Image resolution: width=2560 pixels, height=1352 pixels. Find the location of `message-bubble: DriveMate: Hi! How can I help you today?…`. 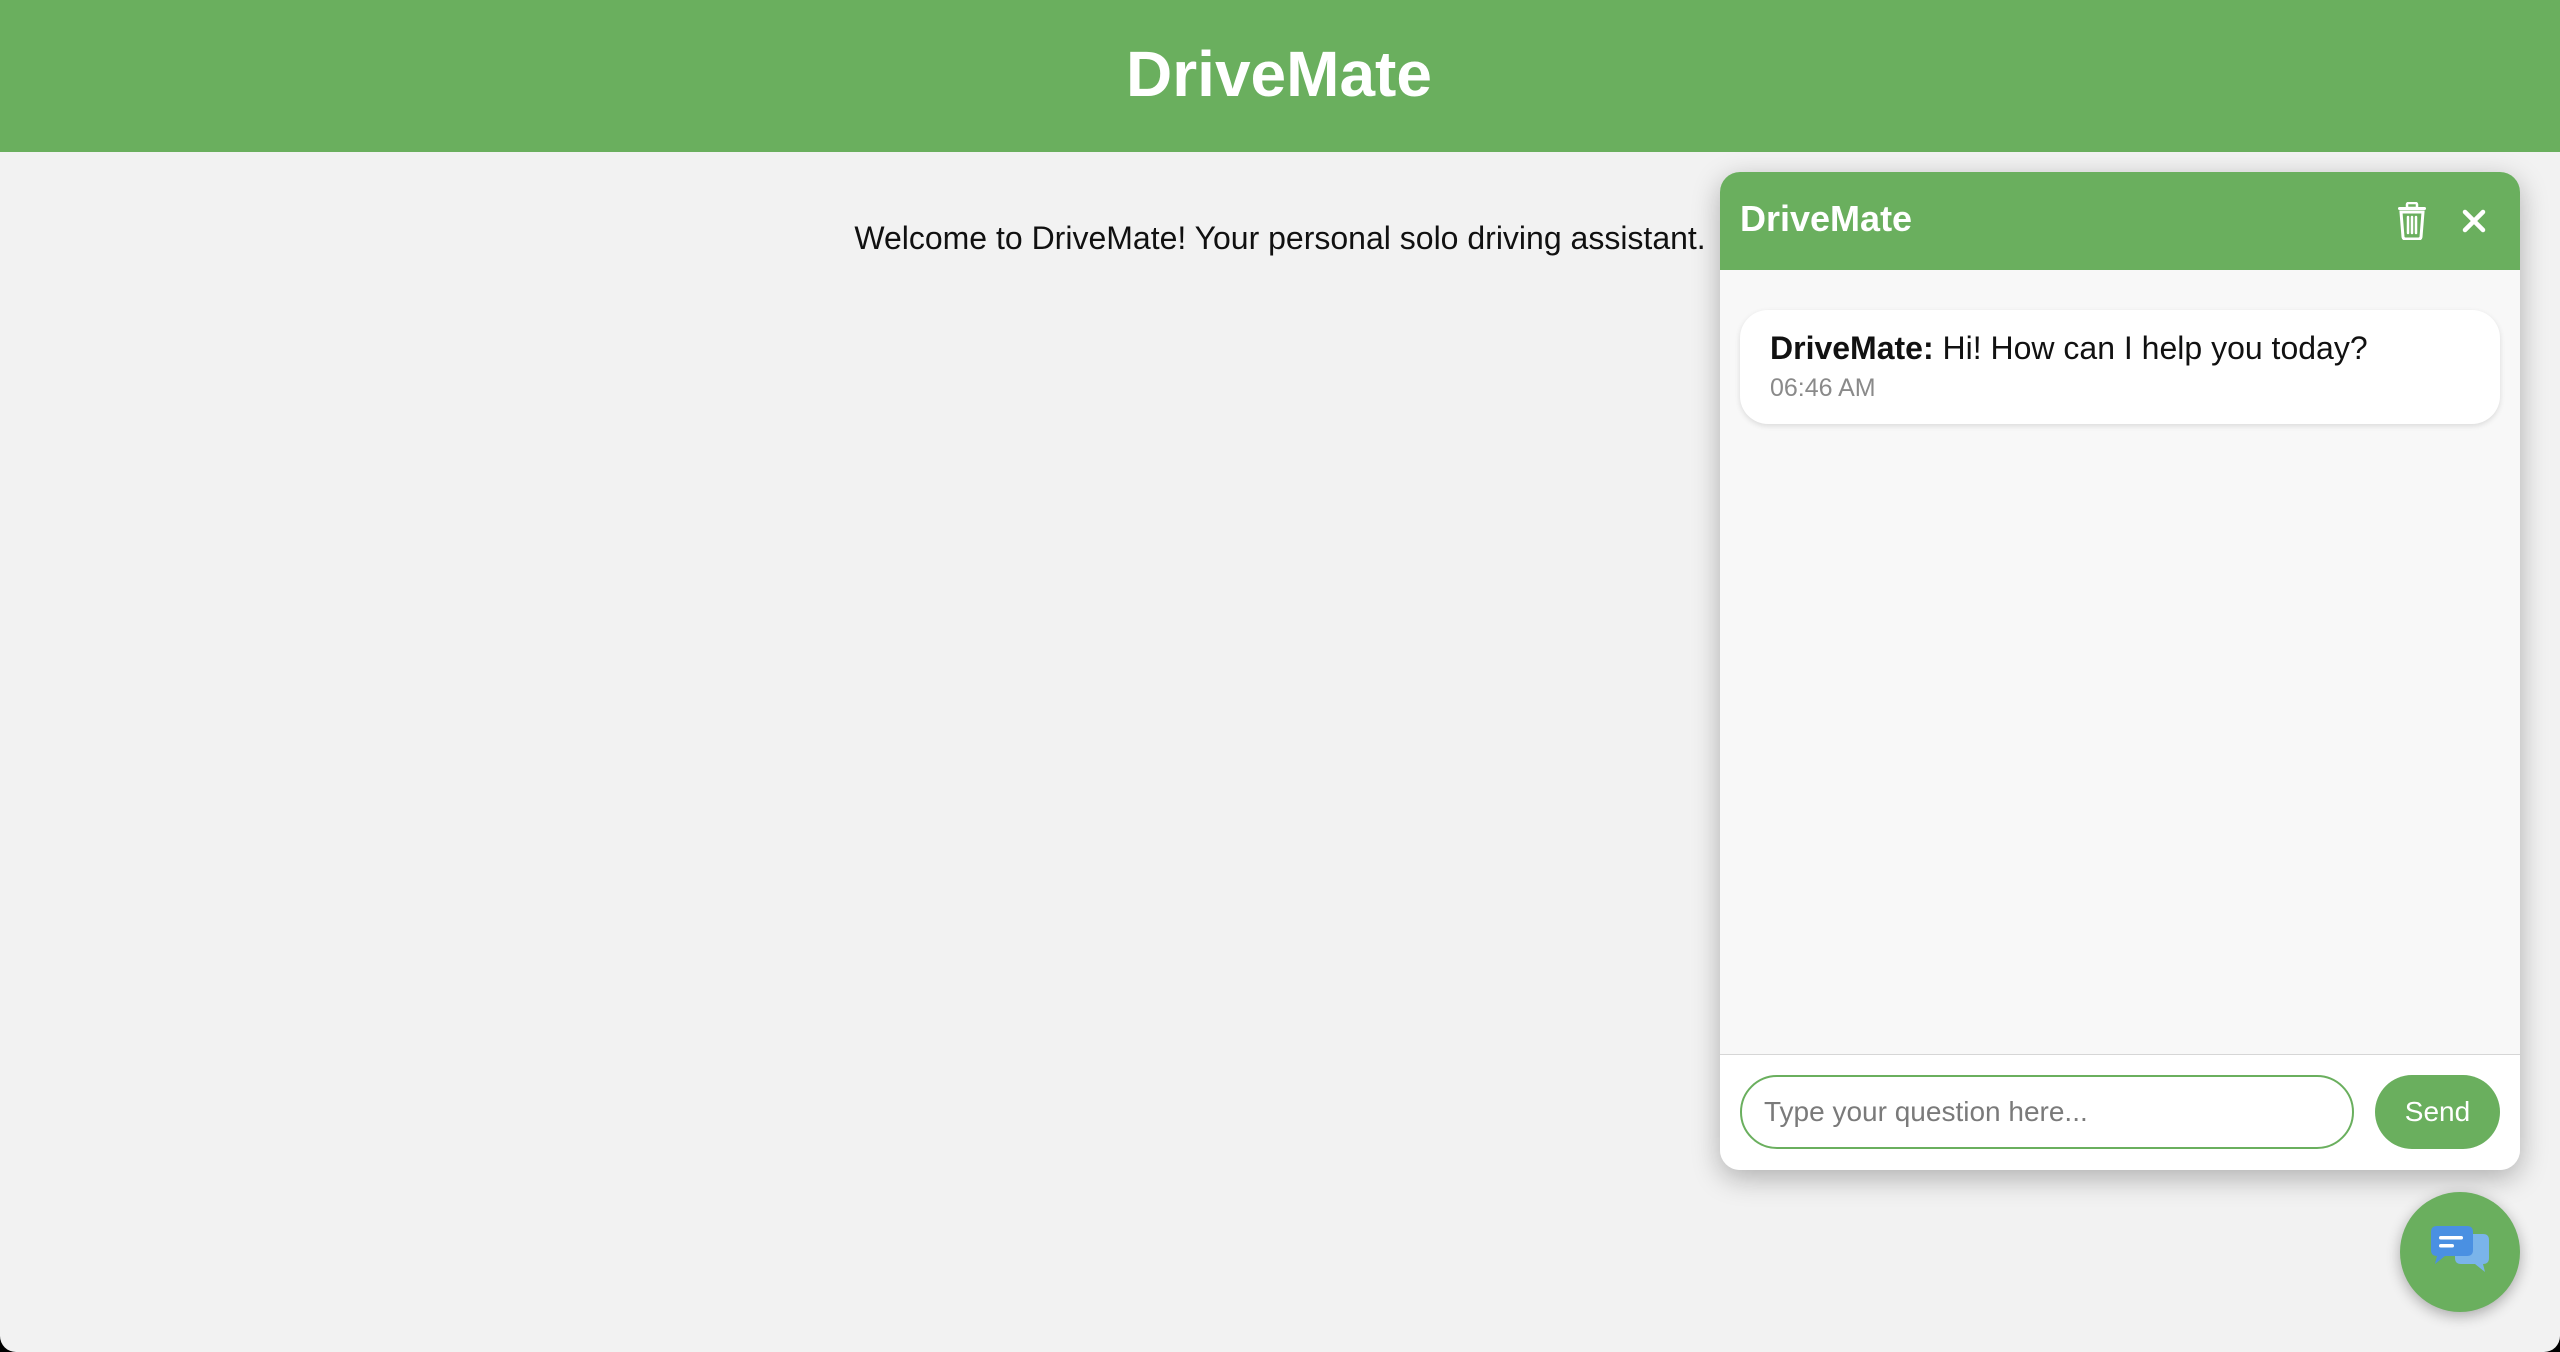

message-bubble: DriveMate: Hi! How can I help you today?… is located at coordinates (2120, 367).